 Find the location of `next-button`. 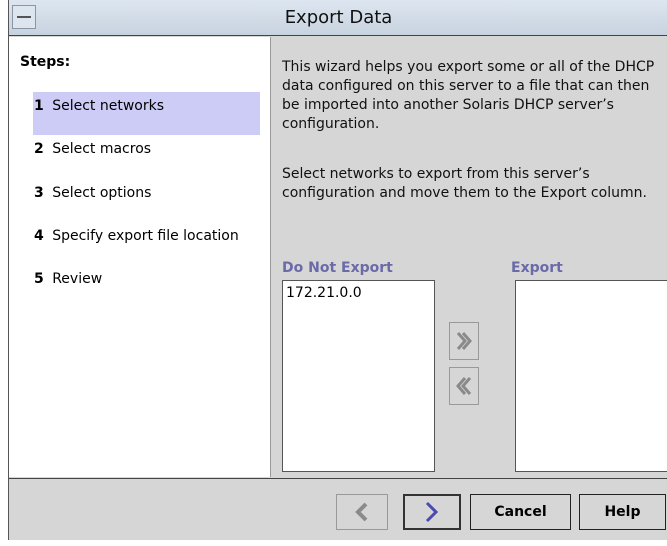

next-button is located at coordinates (432, 512).